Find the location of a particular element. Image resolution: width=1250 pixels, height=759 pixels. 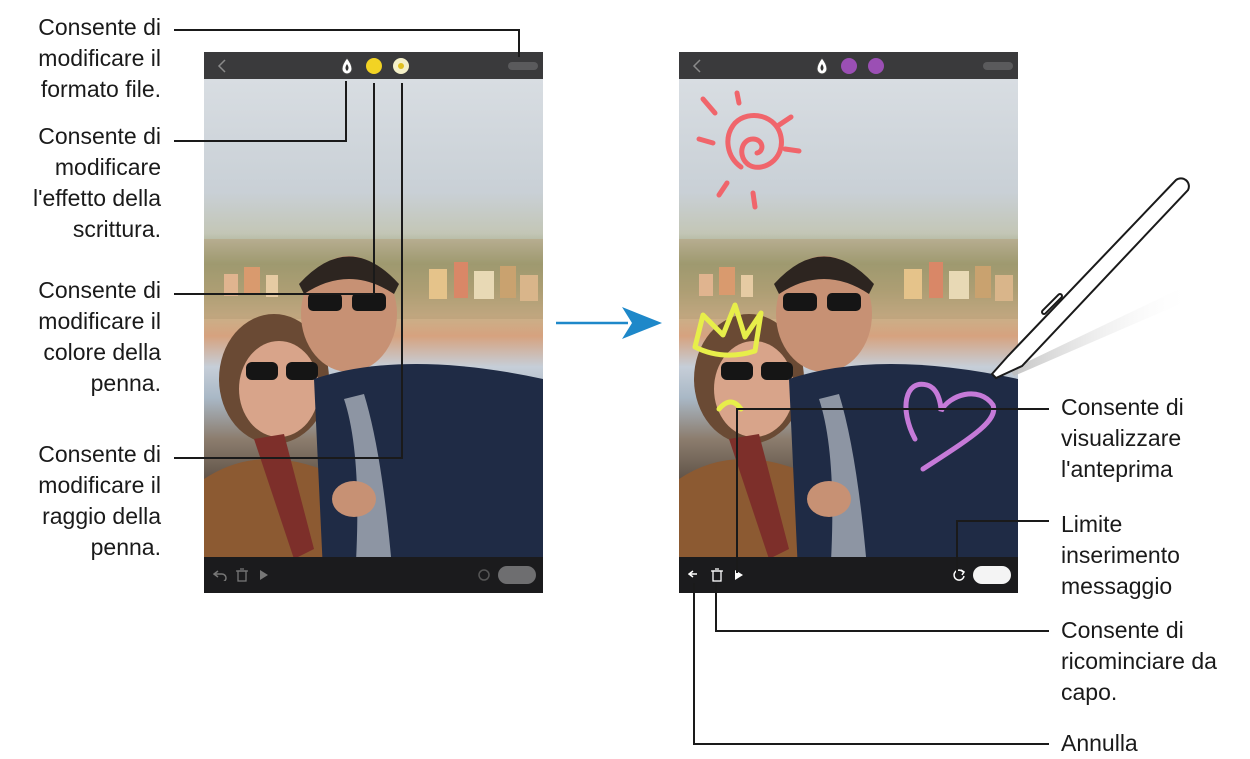

callout-line: messaggio is located at coordinates (1117, 586).